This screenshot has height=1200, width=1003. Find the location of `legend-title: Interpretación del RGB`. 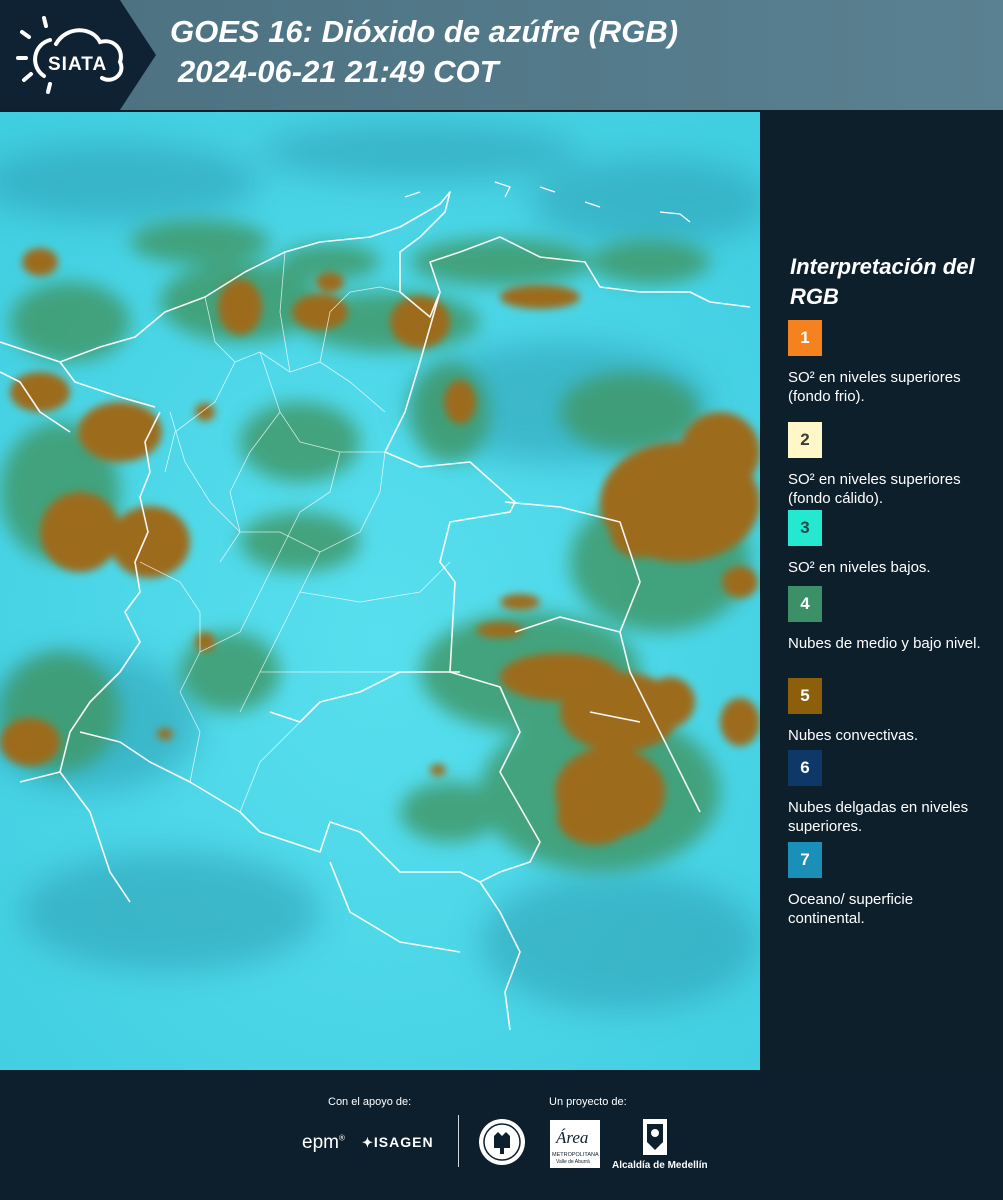

legend-title: Interpretación del RGB is located at coordinates (882, 281).